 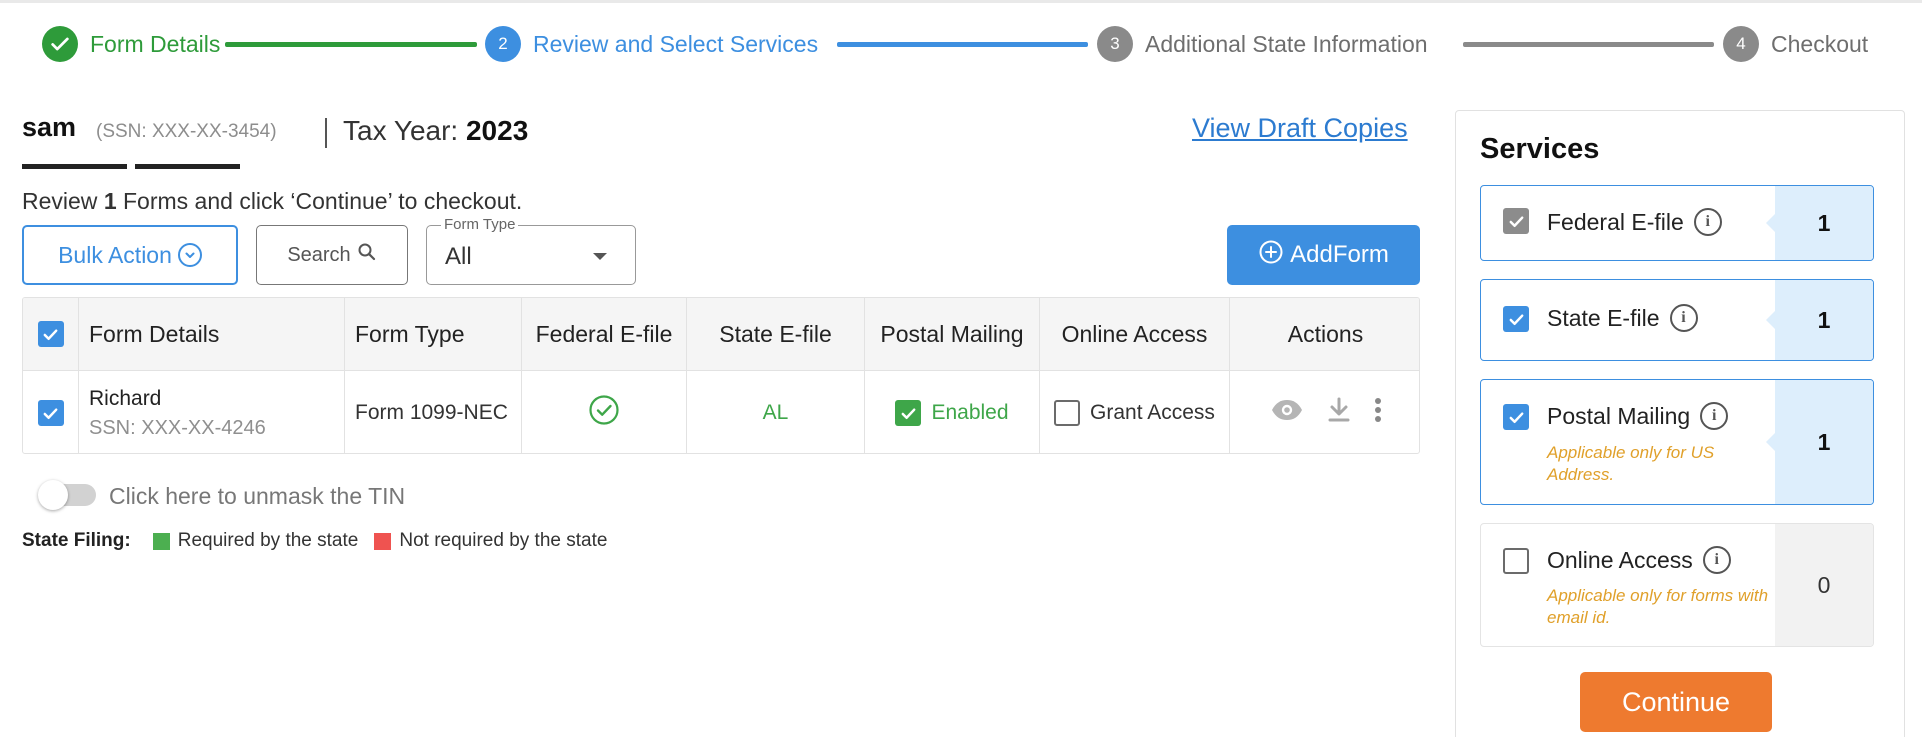 What do you see at coordinates (212, 411) in the screenshot?
I see `form-details-cell: Richard SSN: XXX-XX-4246` at bounding box center [212, 411].